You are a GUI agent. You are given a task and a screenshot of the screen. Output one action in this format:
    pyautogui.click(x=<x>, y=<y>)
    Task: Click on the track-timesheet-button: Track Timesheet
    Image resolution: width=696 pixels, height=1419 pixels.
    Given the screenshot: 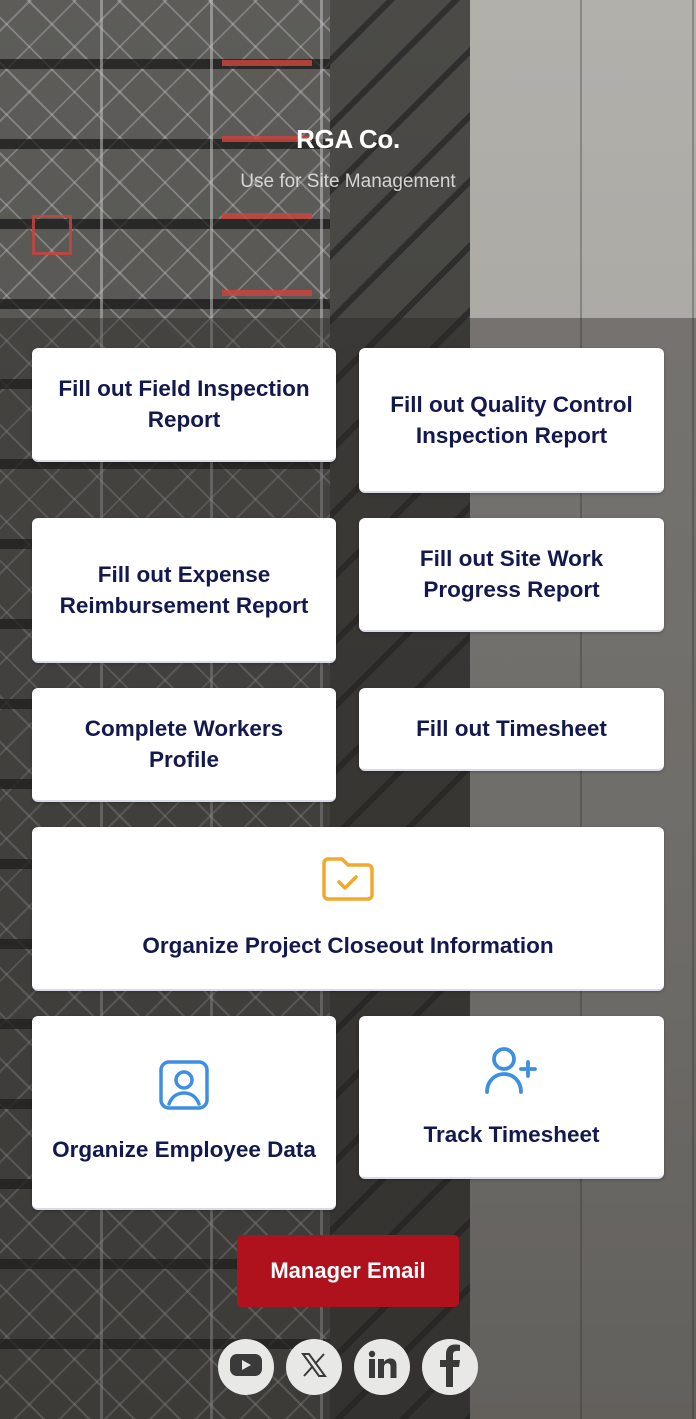 What is the action you would take?
    pyautogui.click(x=511, y=1097)
    